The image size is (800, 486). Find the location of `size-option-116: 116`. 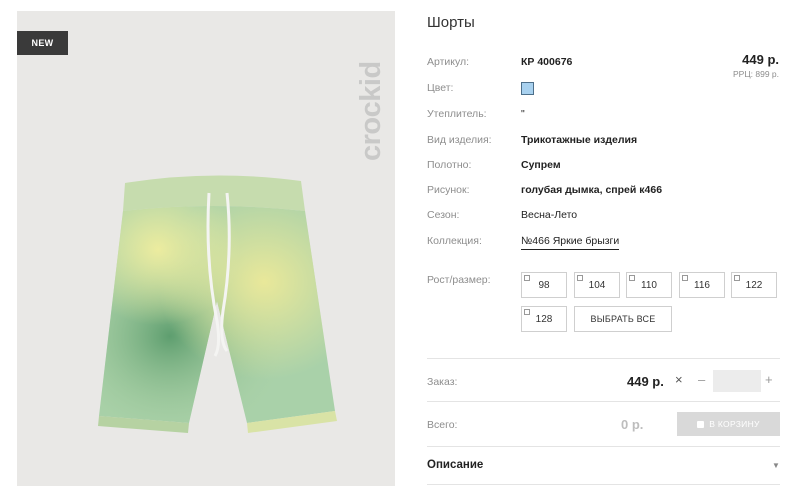

size-option-116: 116 is located at coordinates (702, 285).